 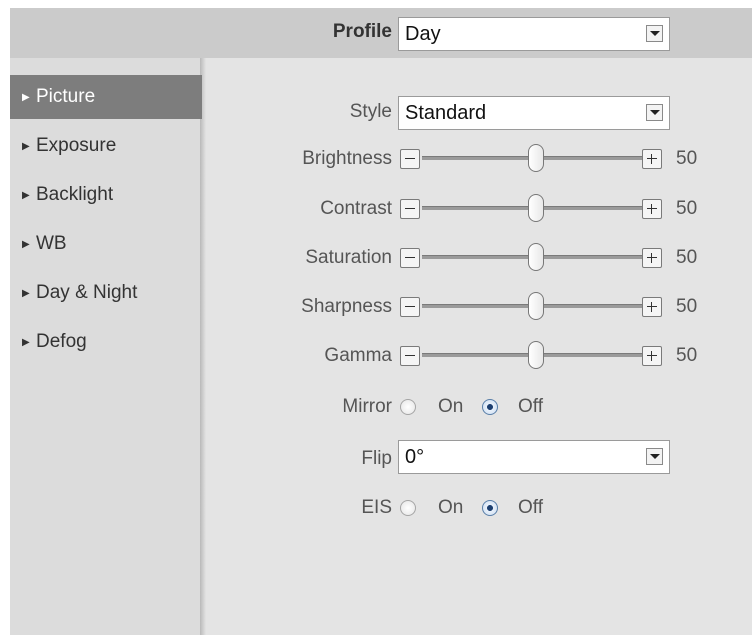 What do you see at coordinates (687, 208) in the screenshot?
I see `contrast-value: 50` at bounding box center [687, 208].